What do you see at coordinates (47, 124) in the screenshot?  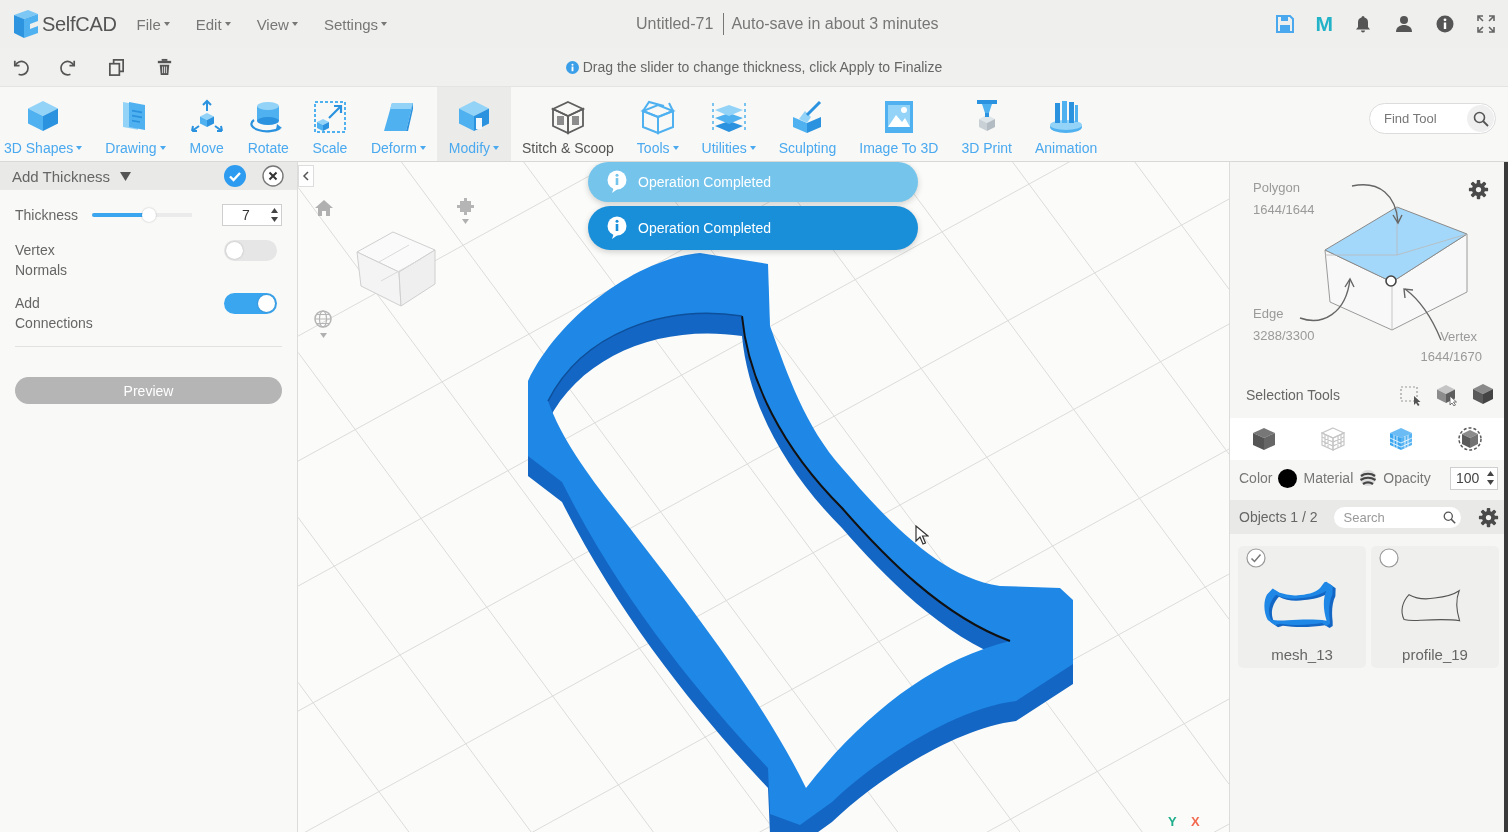 I see `toolbar-tool: 3D Shapes` at bounding box center [47, 124].